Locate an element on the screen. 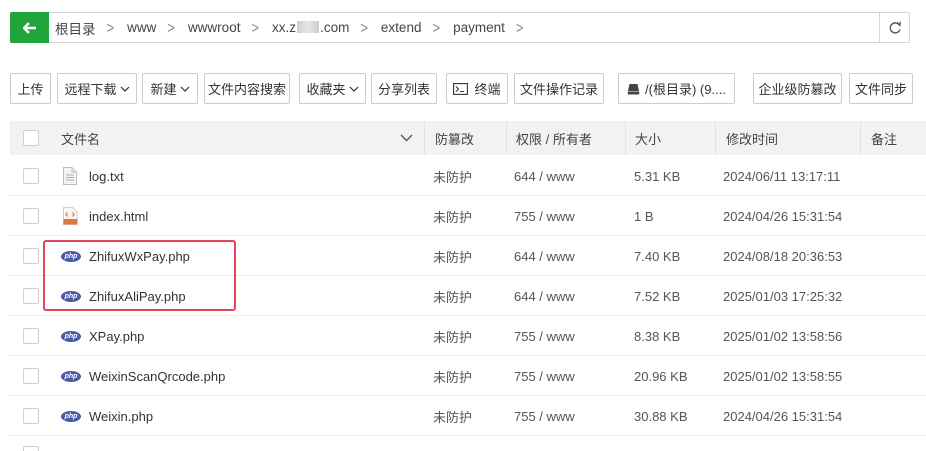  upload-button: 上传 is located at coordinates (30, 88).